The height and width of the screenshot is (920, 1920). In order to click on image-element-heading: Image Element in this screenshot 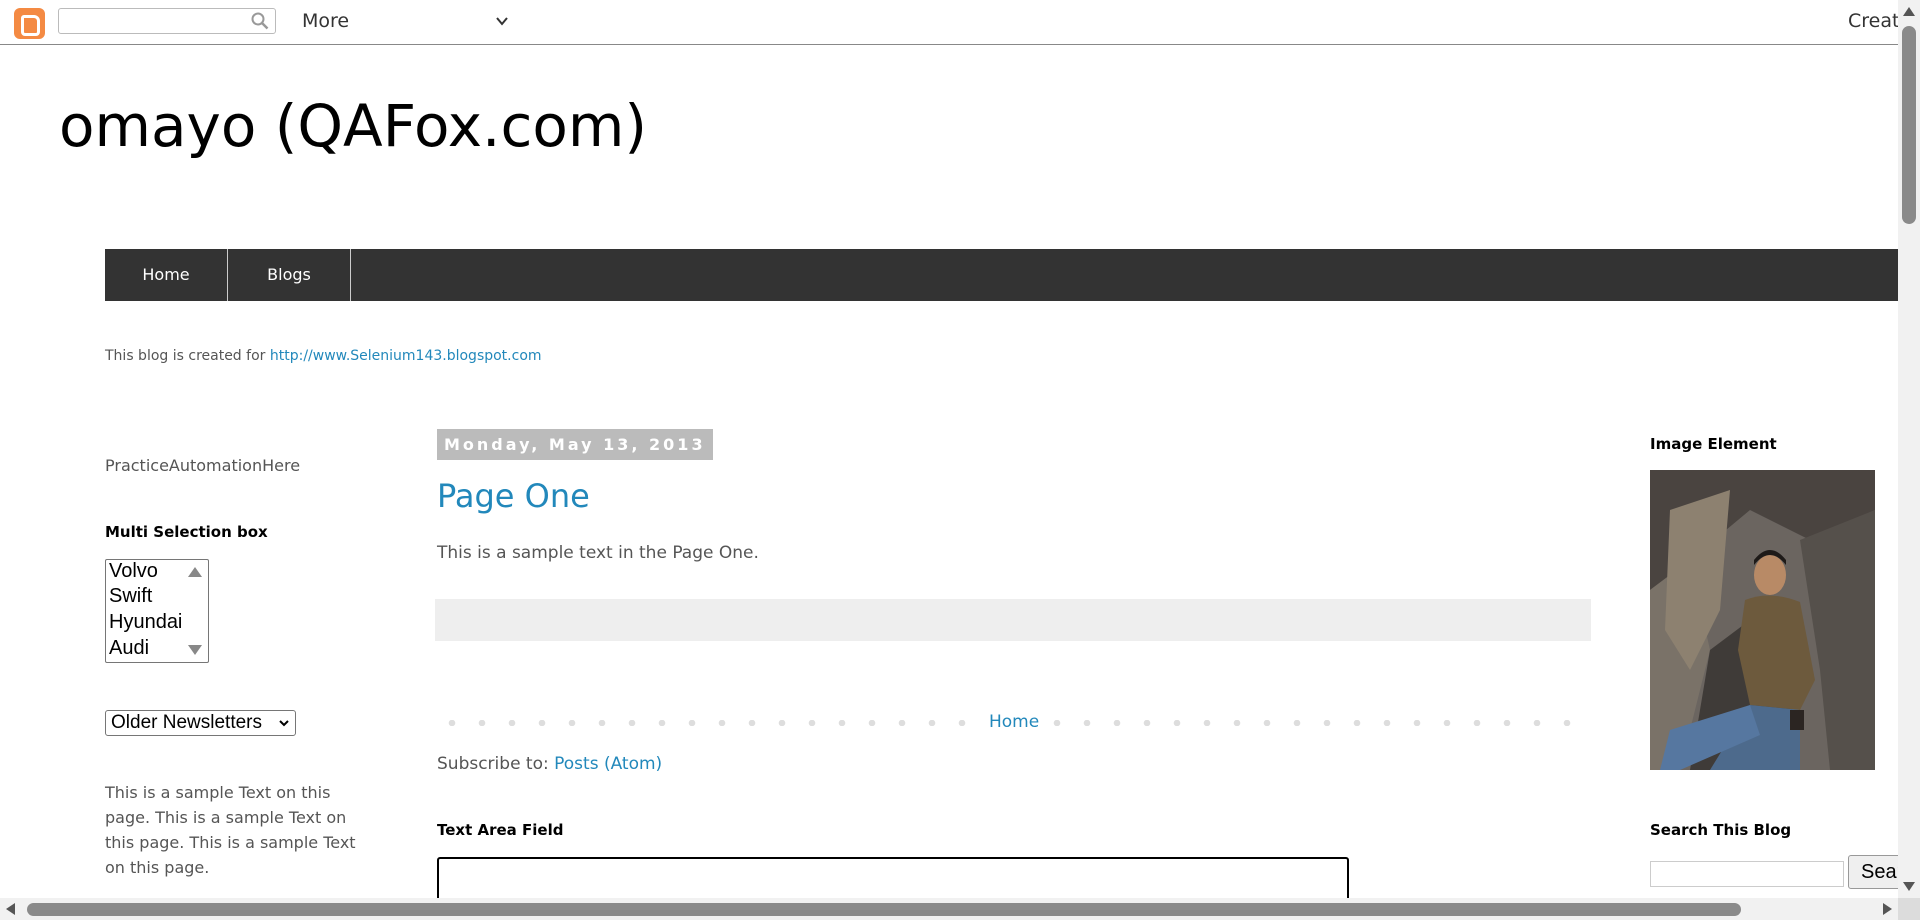, I will do `click(1713, 444)`.